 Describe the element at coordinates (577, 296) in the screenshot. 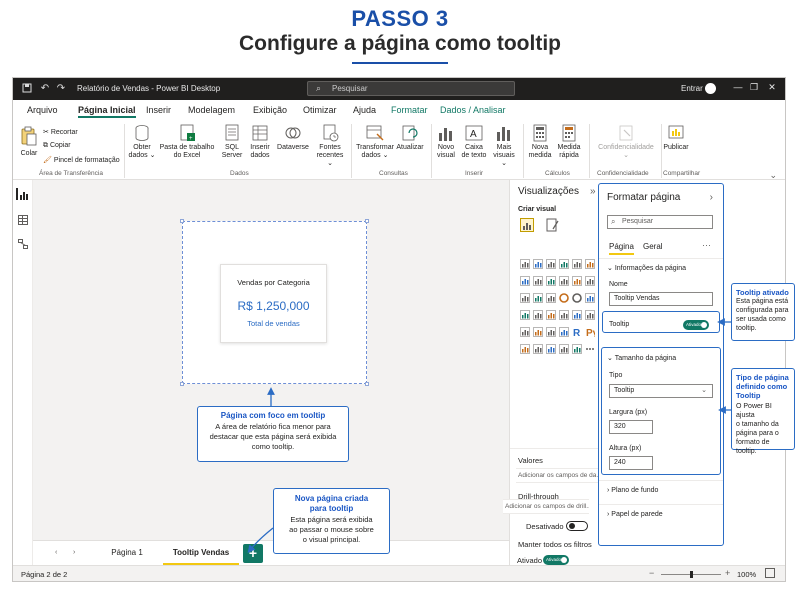

I see `donut-icon` at that location.